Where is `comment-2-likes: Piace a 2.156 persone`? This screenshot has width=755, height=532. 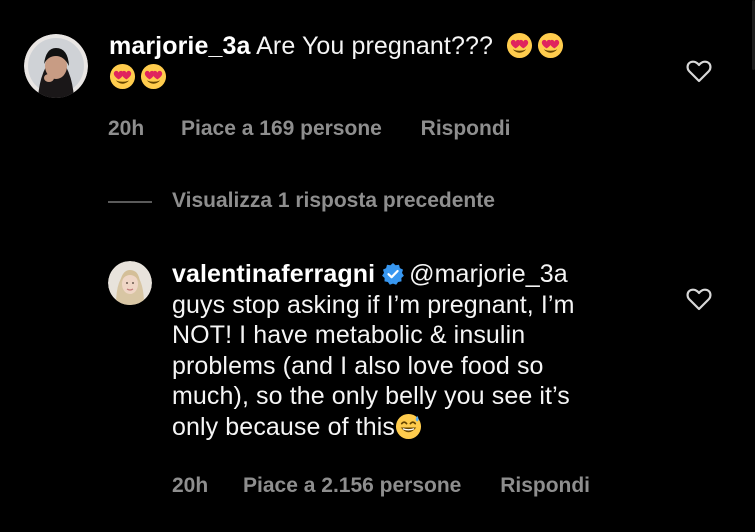 comment-2-likes: Piace a 2.156 persone is located at coordinates (352, 486).